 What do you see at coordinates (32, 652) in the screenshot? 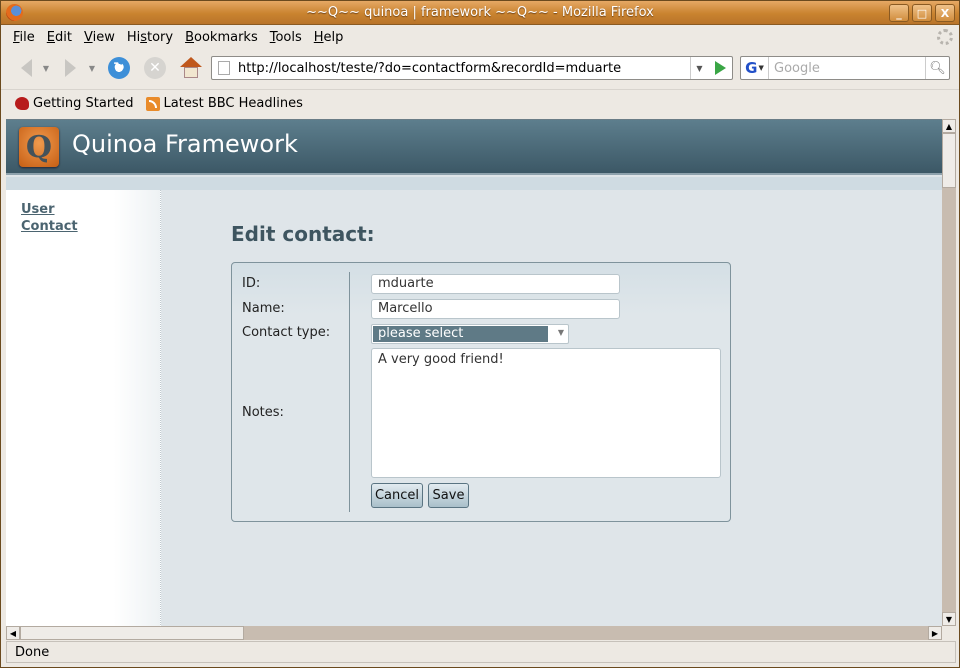
I see `status-text: Done` at bounding box center [32, 652].